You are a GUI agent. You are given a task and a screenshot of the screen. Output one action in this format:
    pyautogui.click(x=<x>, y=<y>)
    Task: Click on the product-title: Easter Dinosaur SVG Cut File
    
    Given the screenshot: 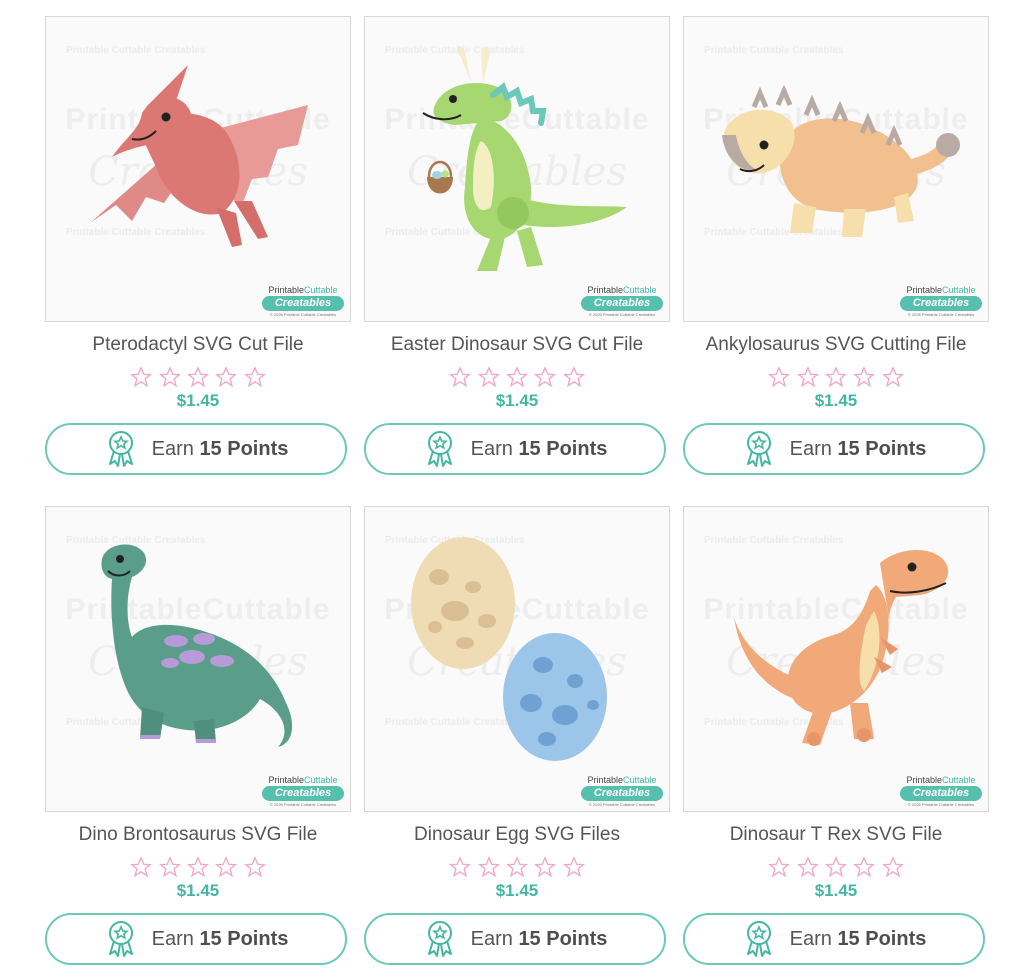 What is the action you would take?
    pyautogui.click(x=517, y=345)
    